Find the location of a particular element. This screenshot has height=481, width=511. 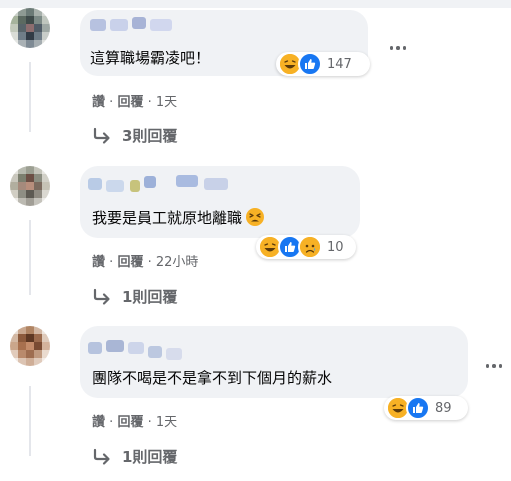

replies-count-label: 3則回覆 is located at coordinates (150, 136).